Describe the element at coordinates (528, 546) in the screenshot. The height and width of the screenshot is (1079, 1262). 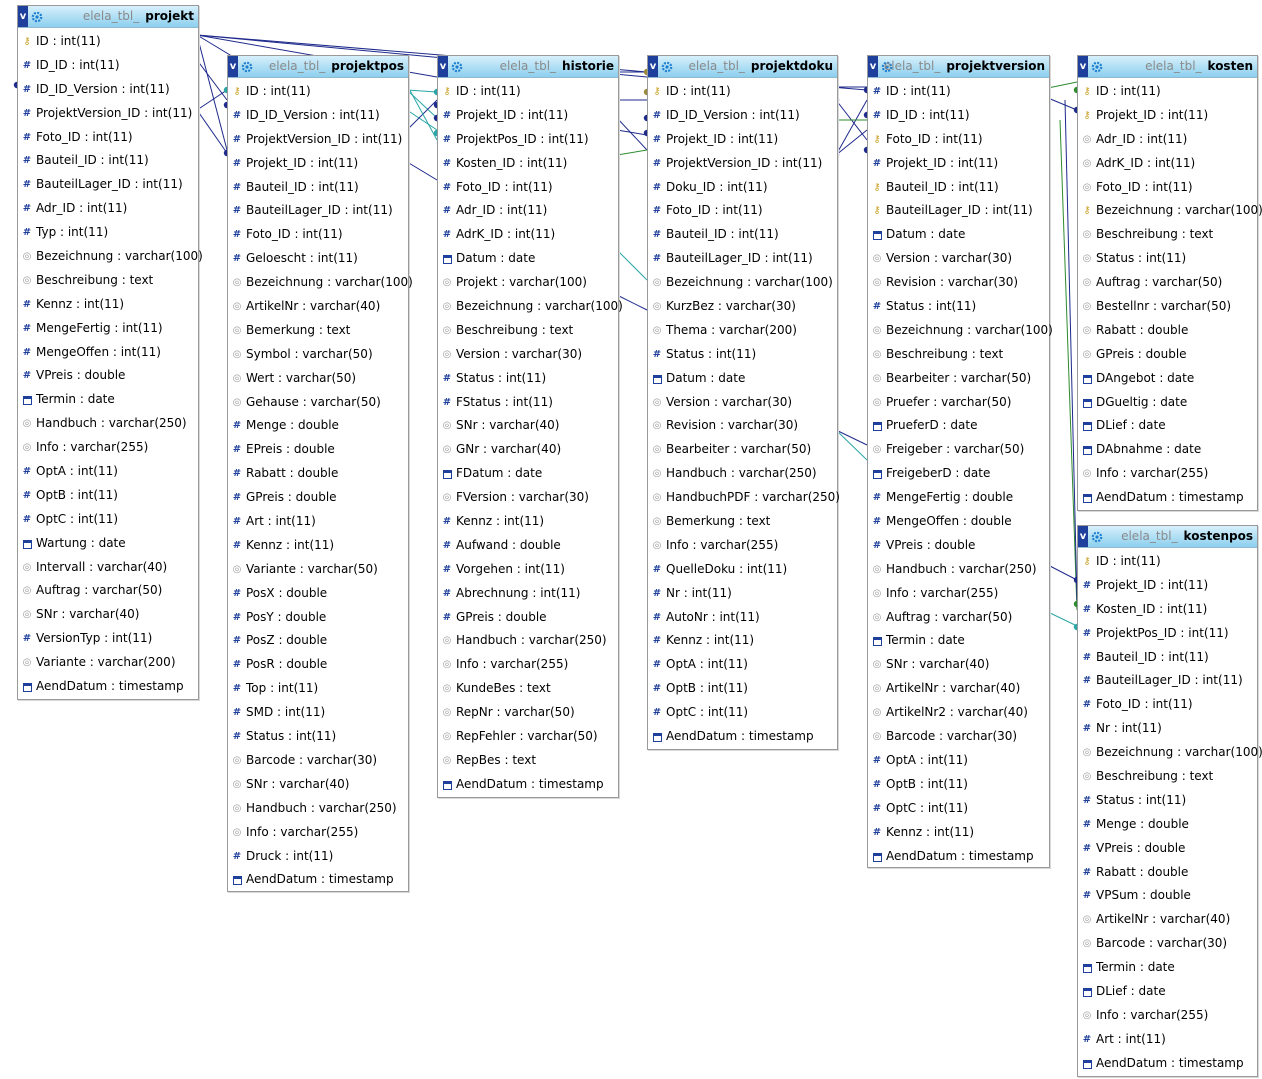
I see `field-row: Aufwand : double` at that location.